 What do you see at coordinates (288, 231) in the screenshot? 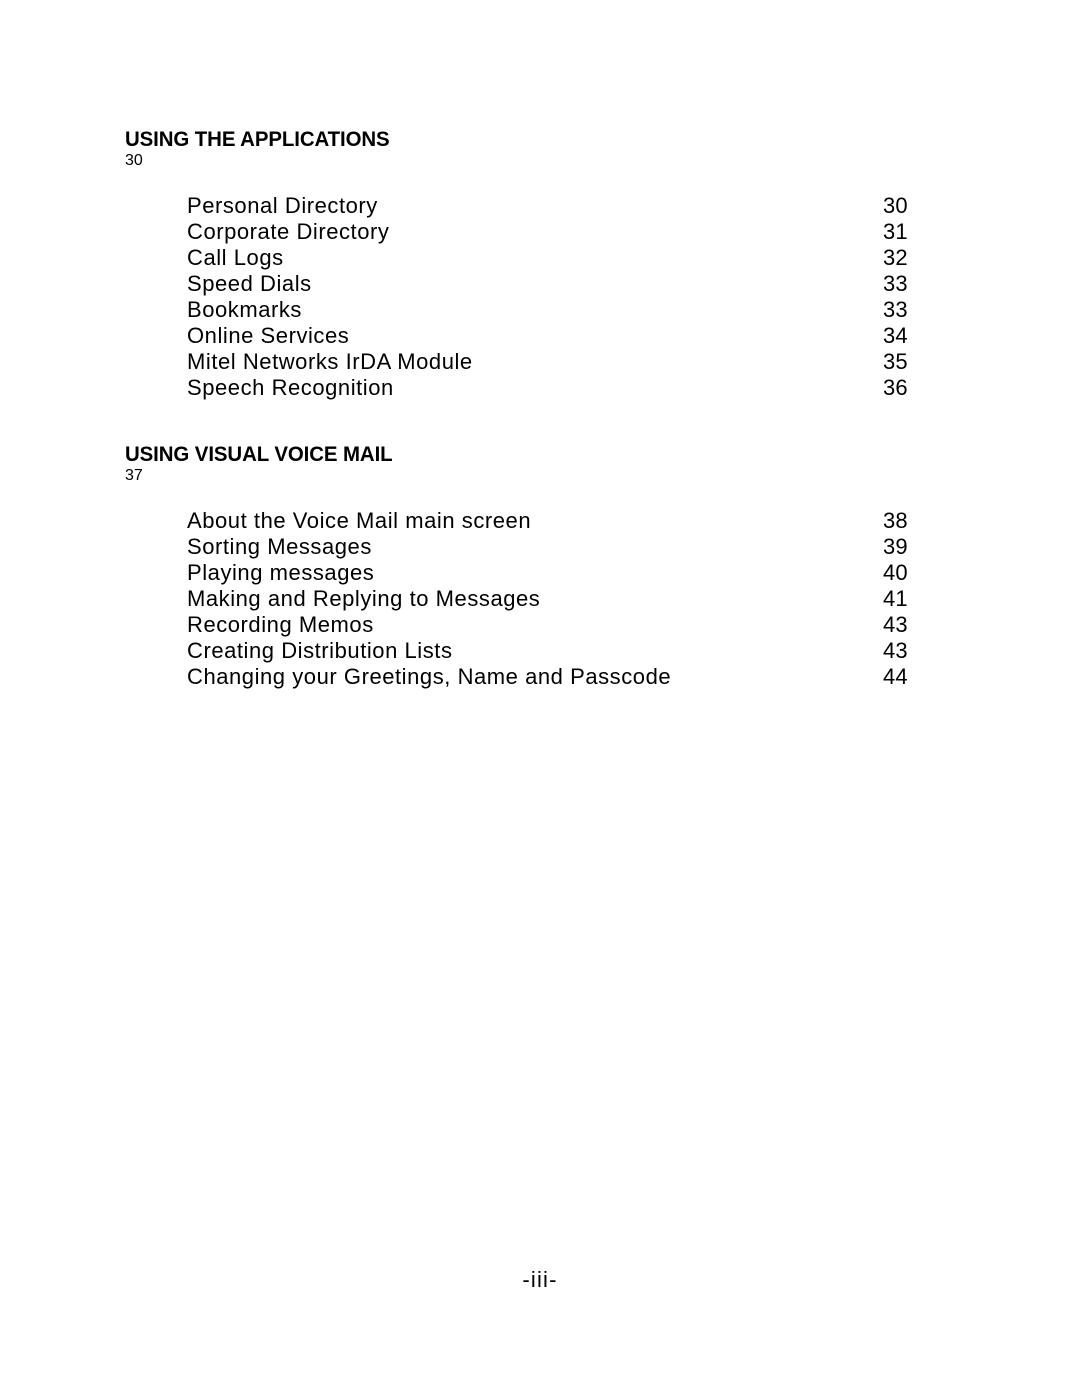
I see `toc-entry-title: Corporate Directory` at bounding box center [288, 231].